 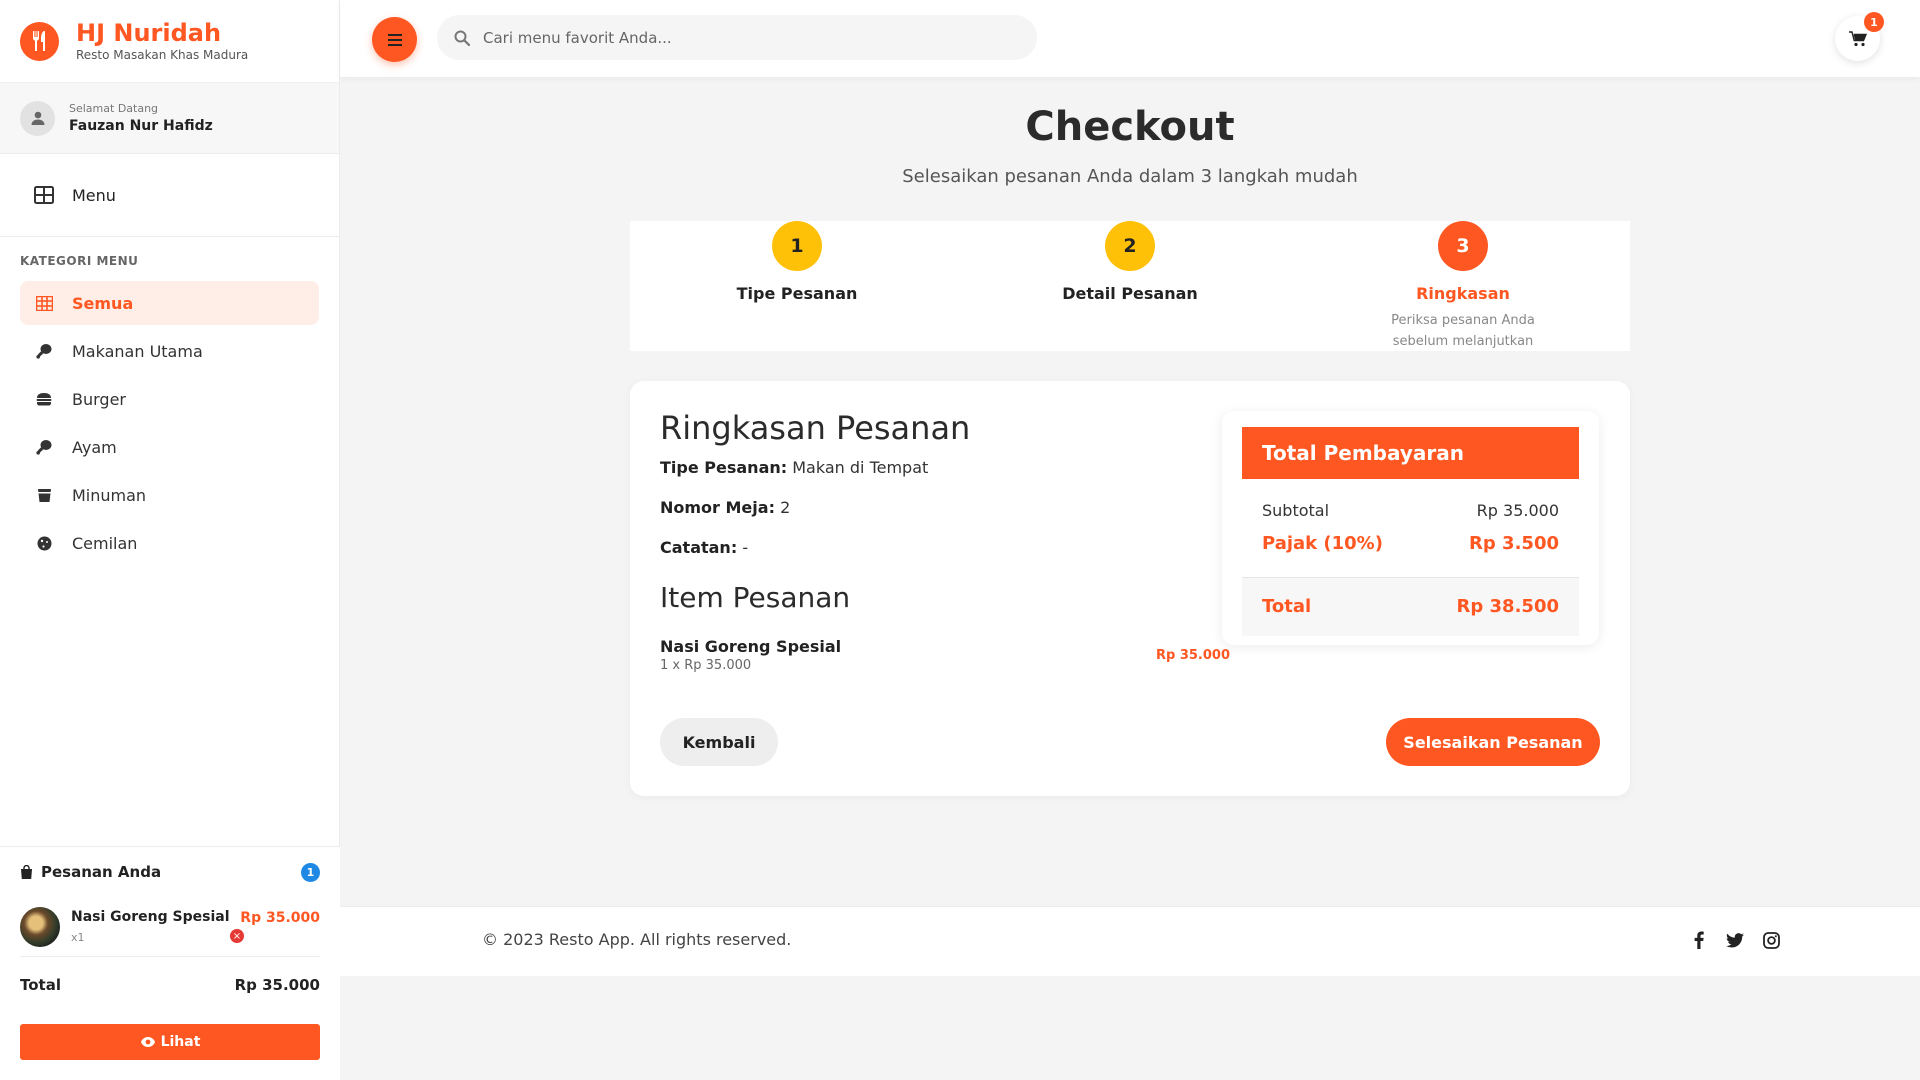 I want to click on hamburger-icon, so click(x=394, y=39).